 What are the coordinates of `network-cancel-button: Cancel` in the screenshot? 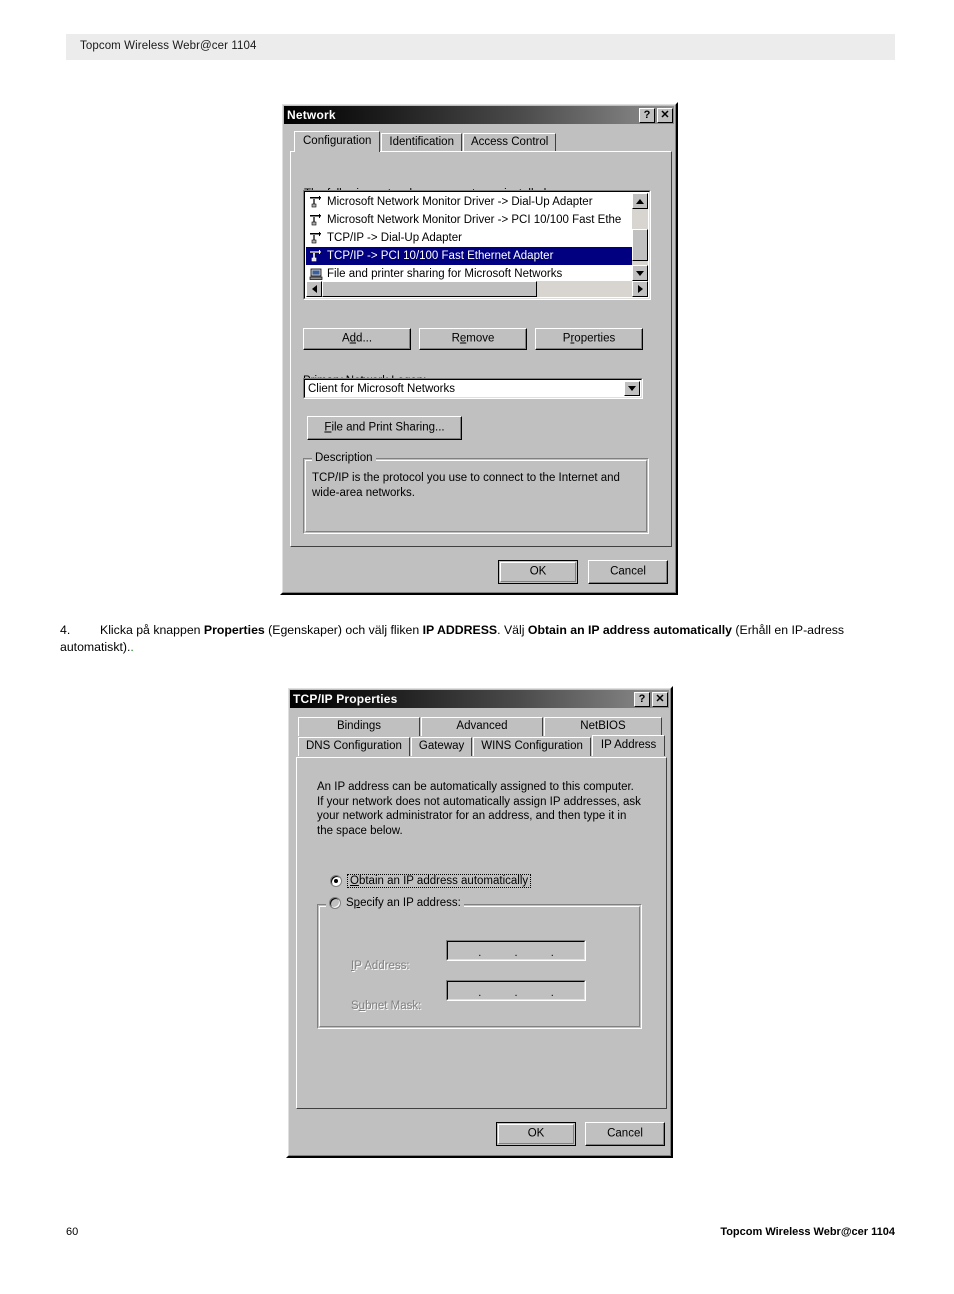 It's located at (628, 572).